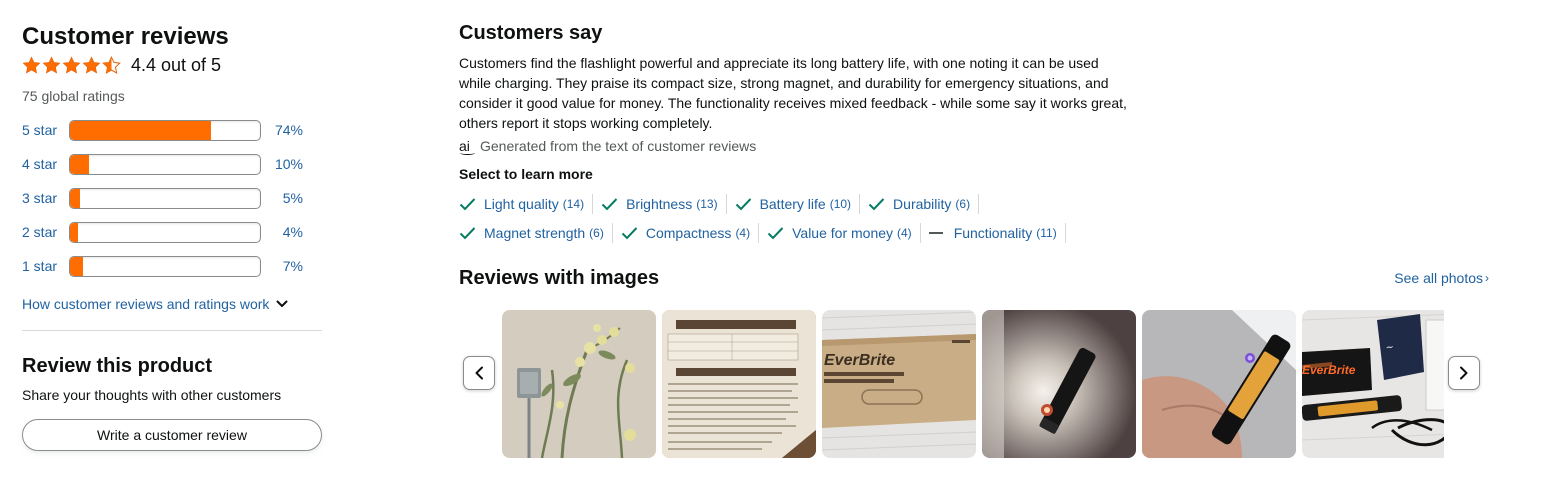 This screenshot has width=1568, height=481. Describe the element at coordinates (659, 204) in the screenshot. I see `aspect-label: Brightness` at that location.